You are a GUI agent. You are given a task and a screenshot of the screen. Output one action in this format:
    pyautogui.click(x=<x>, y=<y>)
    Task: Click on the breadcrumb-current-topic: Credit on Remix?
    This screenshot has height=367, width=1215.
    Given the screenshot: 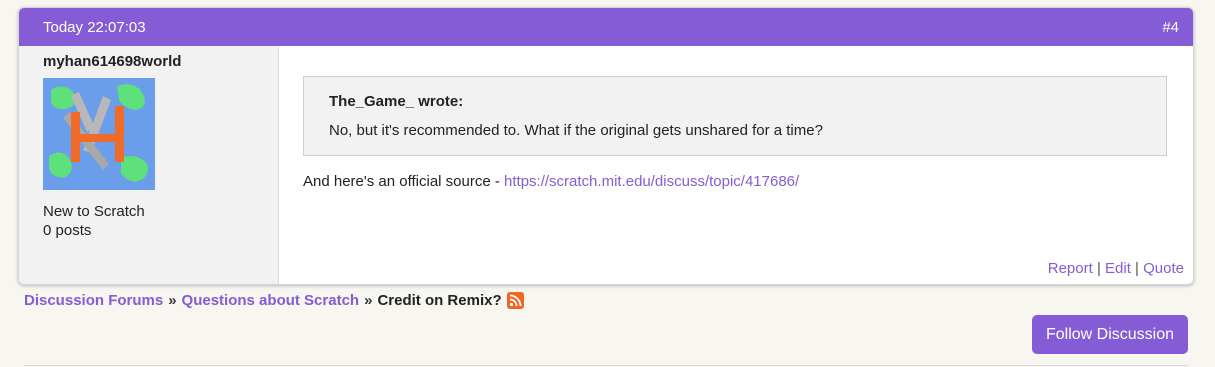 What is the action you would take?
    pyautogui.click(x=439, y=300)
    